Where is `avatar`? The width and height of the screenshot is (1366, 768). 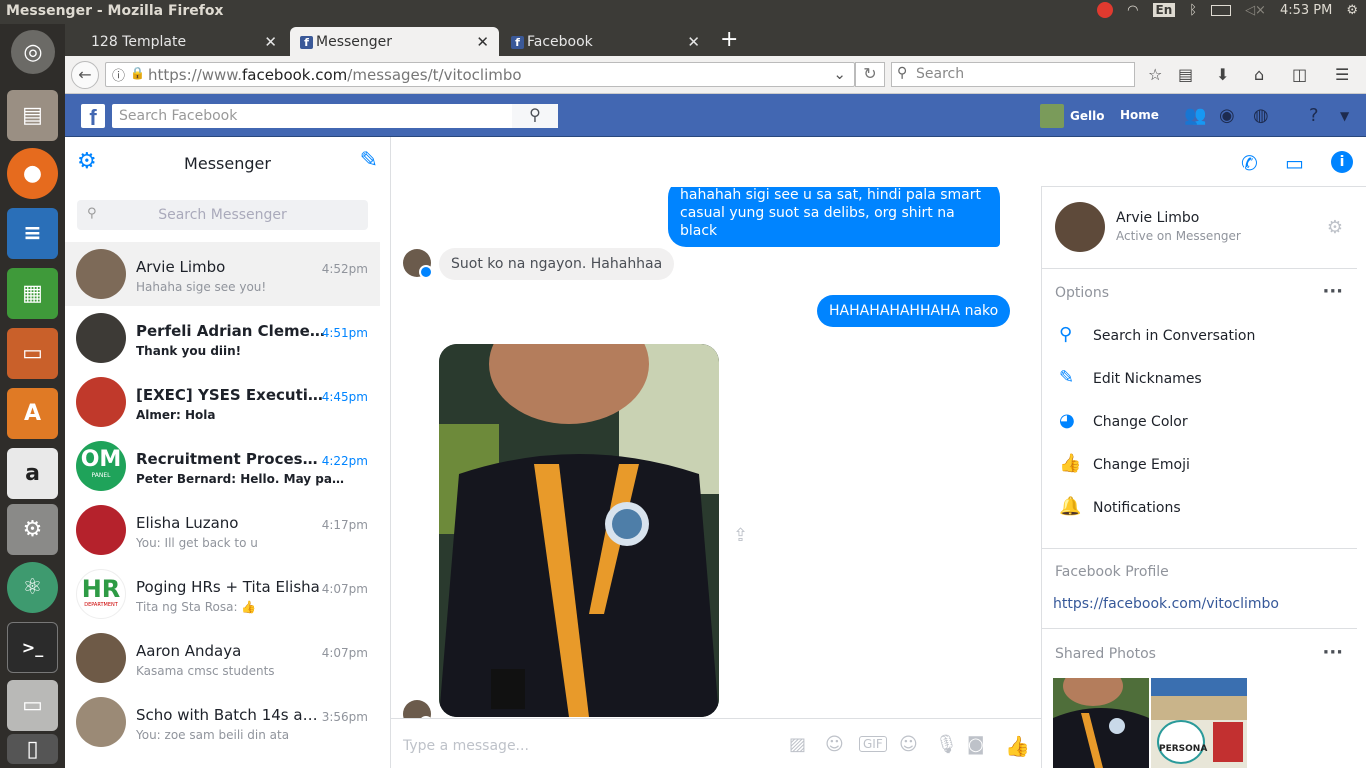 avatar is located at coordinates (1080, 227).